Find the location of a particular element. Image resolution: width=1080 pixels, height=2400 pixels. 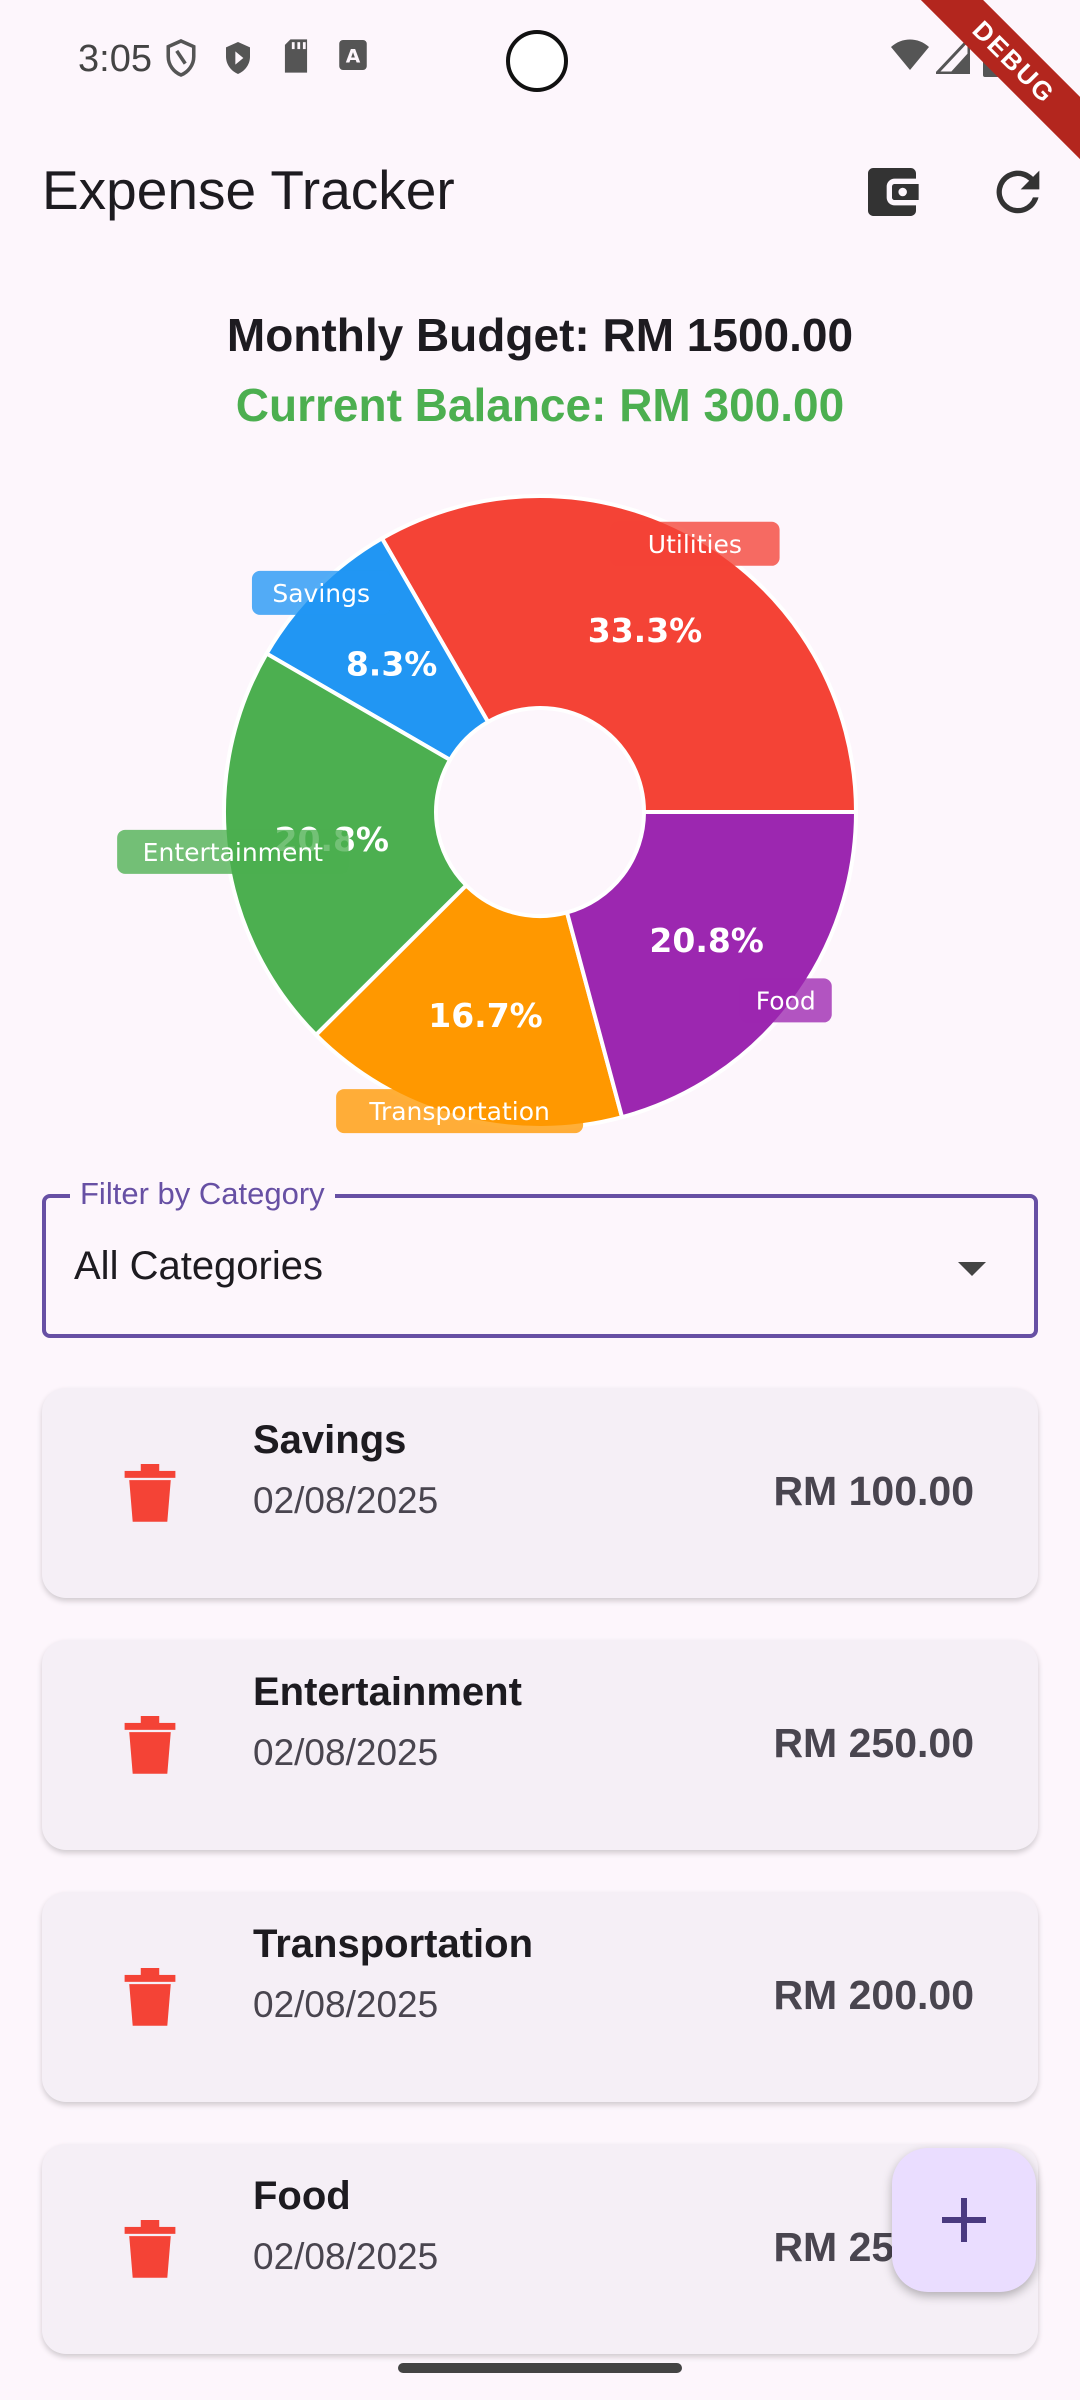

expense-amount: RM 100.00 is located at coordinates (873, 1491).